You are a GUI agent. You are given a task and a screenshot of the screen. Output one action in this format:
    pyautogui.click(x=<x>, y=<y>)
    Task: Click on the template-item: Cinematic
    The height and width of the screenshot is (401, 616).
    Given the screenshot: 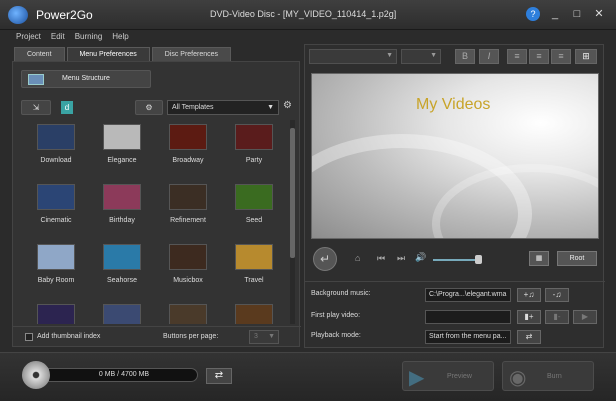 What is the action you would take?
    pyautogui.click(x=56, y=207)
    